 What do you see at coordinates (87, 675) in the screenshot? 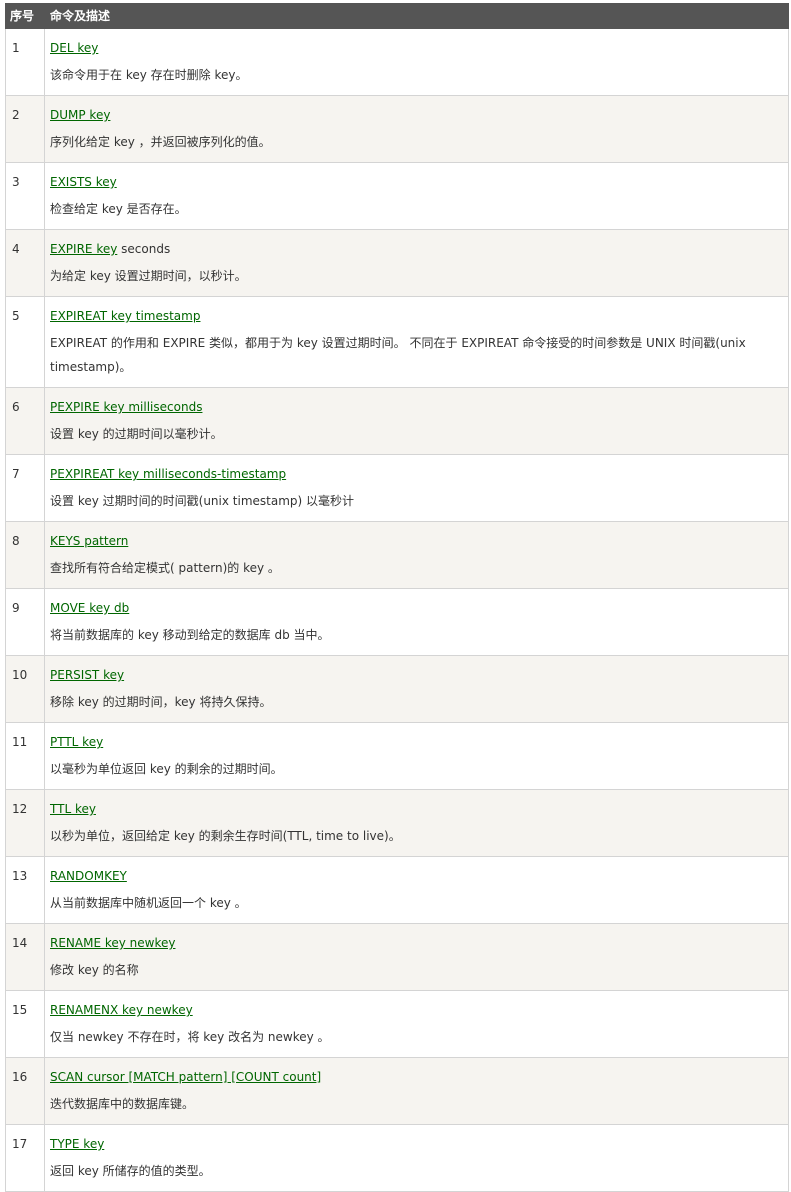
I see `command-link: PERSIST key` at bounding box center [87, 675].